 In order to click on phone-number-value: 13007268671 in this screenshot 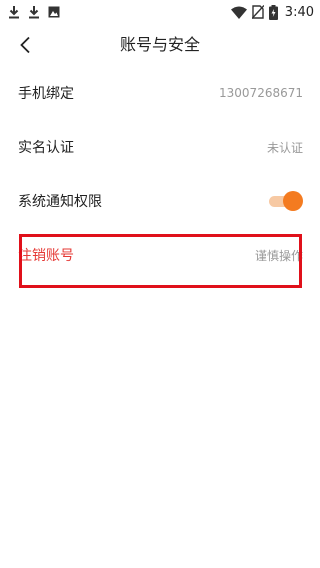, I will do `click(261, 93)`.